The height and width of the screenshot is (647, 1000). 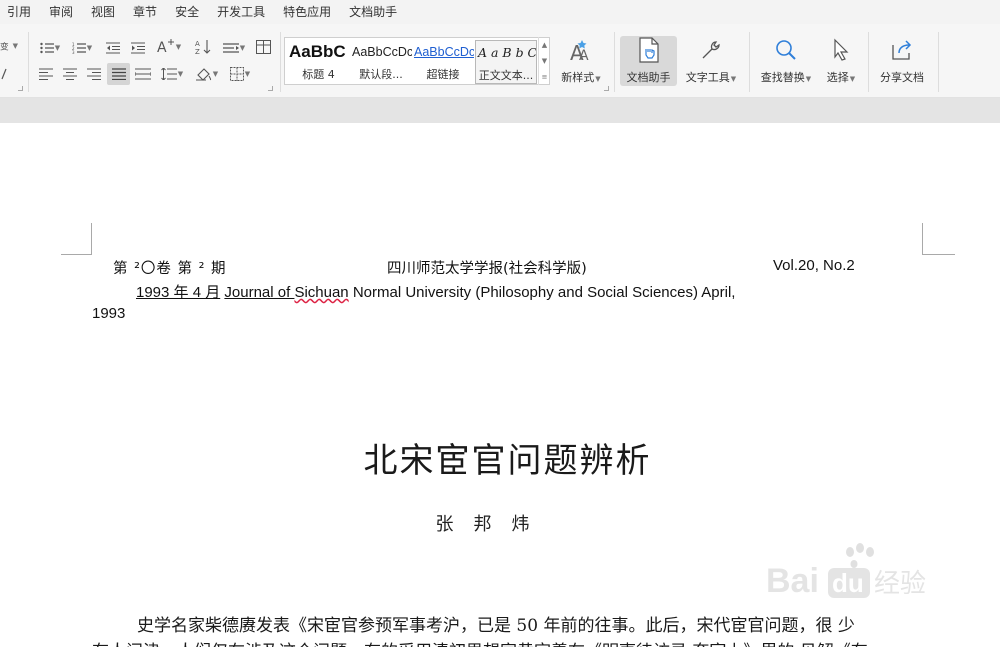 What do you see at coordinates (544, 45) in the screenshot?
I see `gallery-up-icon: ▲` at bounding box center [544, 45].